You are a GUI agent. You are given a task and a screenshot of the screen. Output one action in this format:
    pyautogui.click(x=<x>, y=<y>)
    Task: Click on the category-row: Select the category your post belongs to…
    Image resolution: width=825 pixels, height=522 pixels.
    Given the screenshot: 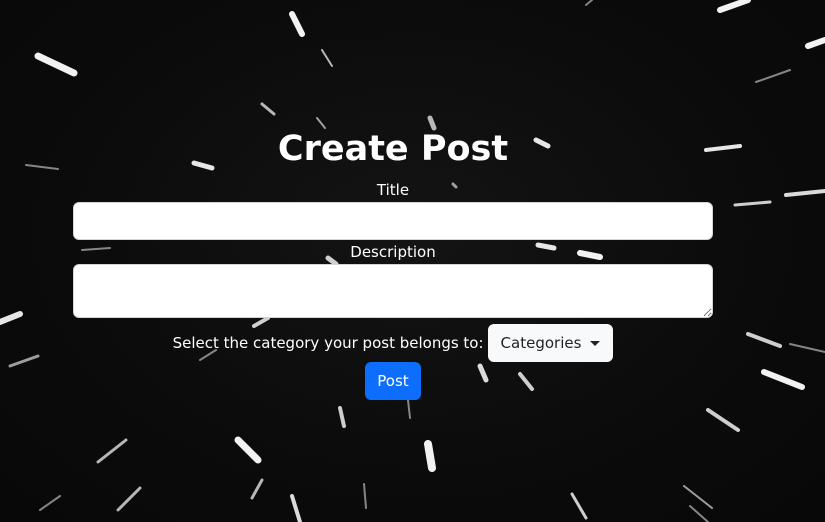 What is the action you would take?
    pyautogui.click(x=393, y=343)
    